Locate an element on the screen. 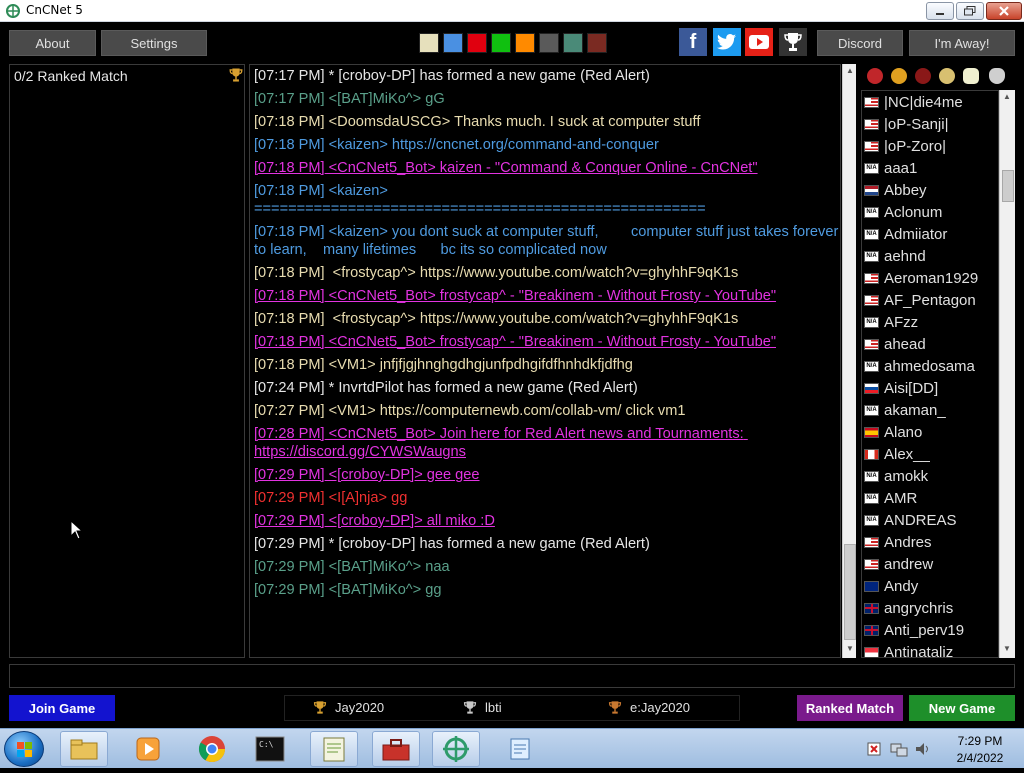 This screenshot has width=1024, height=773. user-list-item: Abbey is located at coordinates (930, 190).